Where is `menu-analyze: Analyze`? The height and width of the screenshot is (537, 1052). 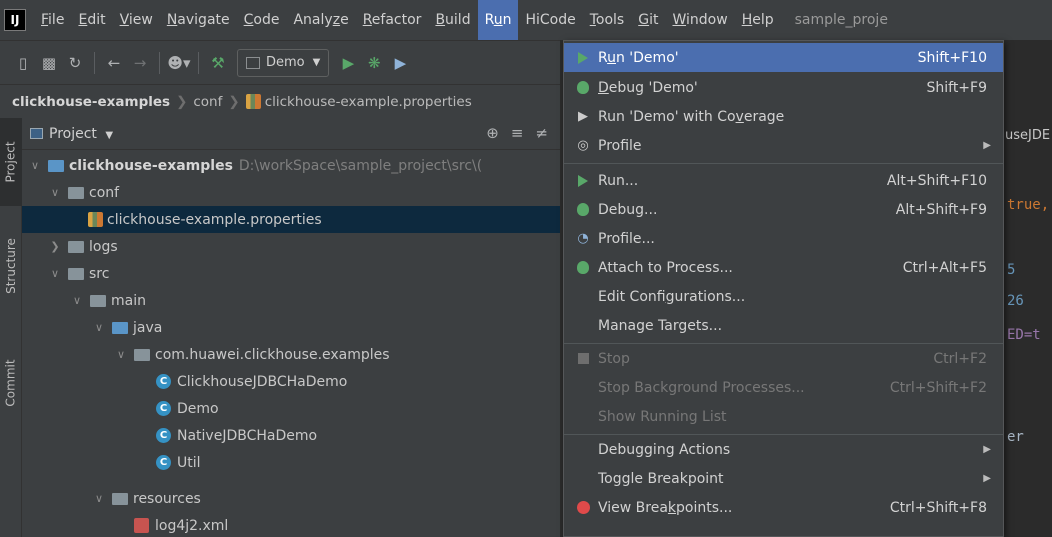 menu-analyze: Analyze is located at coordinates (320, 20).